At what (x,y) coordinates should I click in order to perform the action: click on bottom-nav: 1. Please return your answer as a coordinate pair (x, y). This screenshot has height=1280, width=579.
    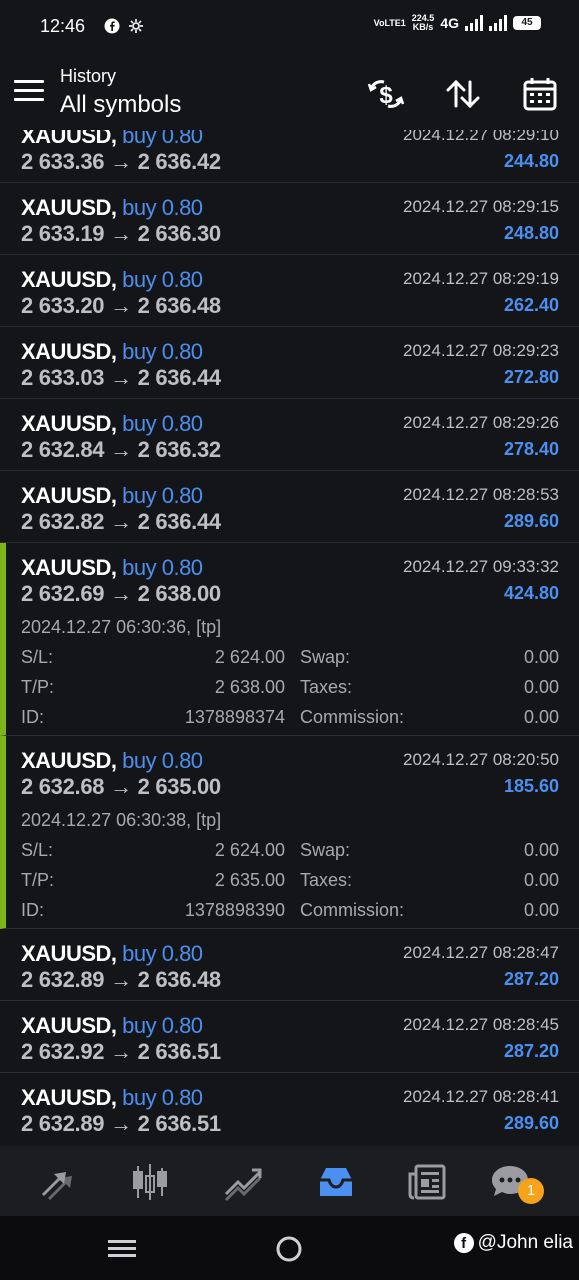
    Looking at the image, I should click on (289, 1181).